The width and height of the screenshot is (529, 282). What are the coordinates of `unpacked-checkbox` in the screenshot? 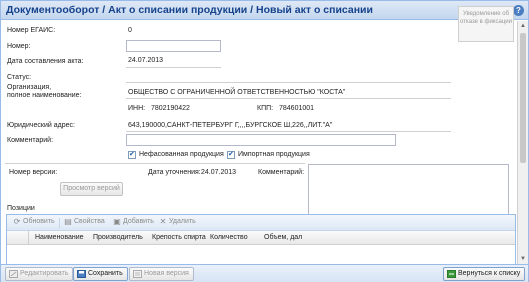 It's located at (132, 154).